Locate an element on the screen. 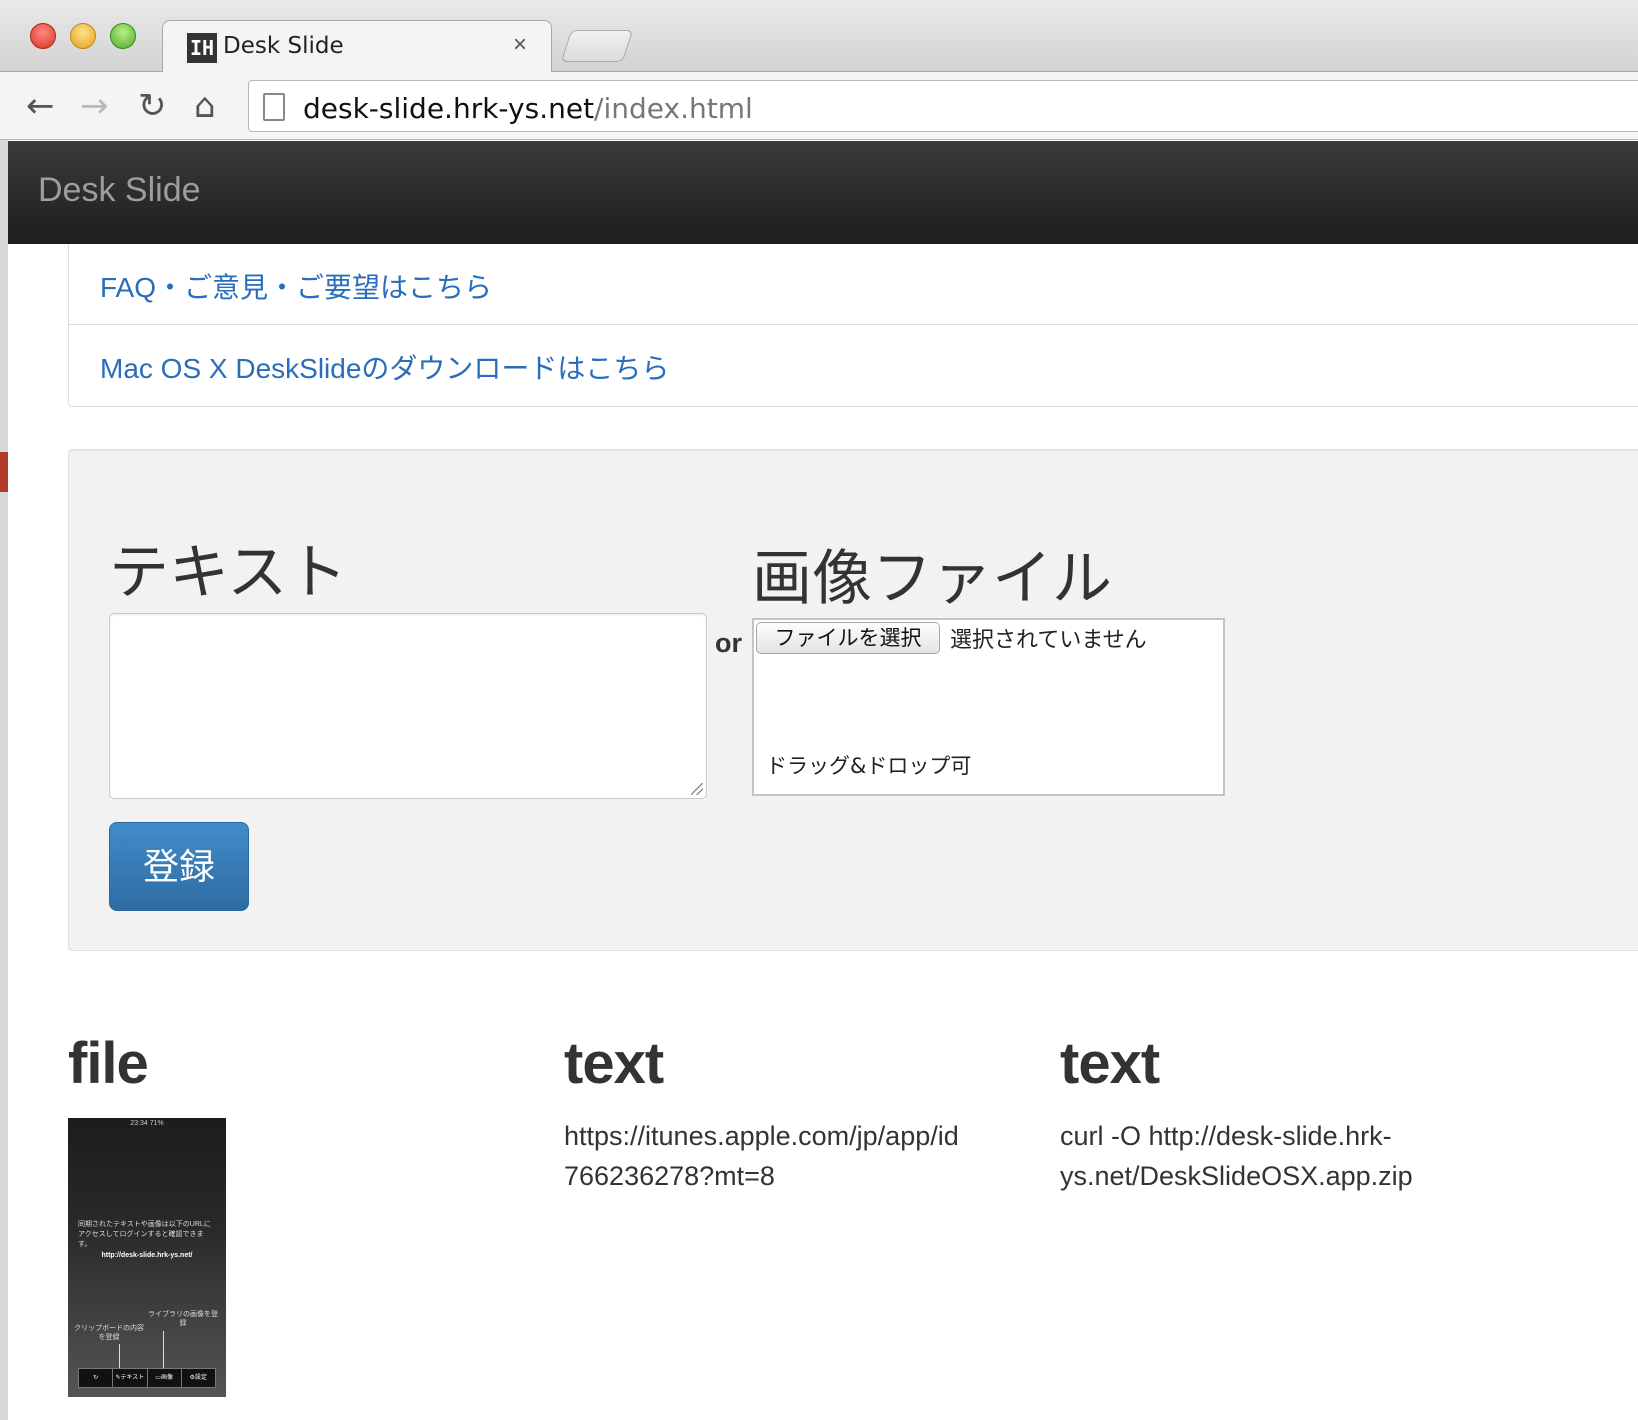 The width and height of the screenshot is (1638, 1420). text-line: curl -O http://desk-slide.hrk- is located at coordinates (1226, 1136).